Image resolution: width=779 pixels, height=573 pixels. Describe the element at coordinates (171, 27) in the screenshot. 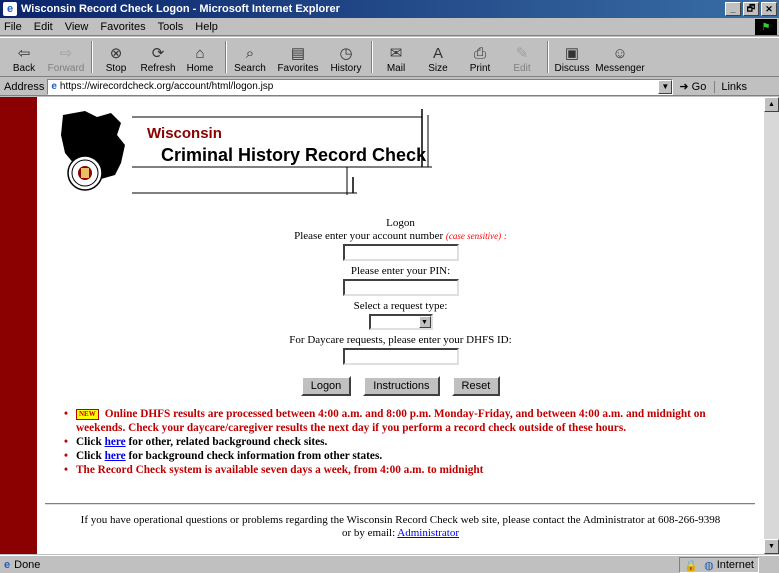

I see `menu-tools: Tools` at that location.